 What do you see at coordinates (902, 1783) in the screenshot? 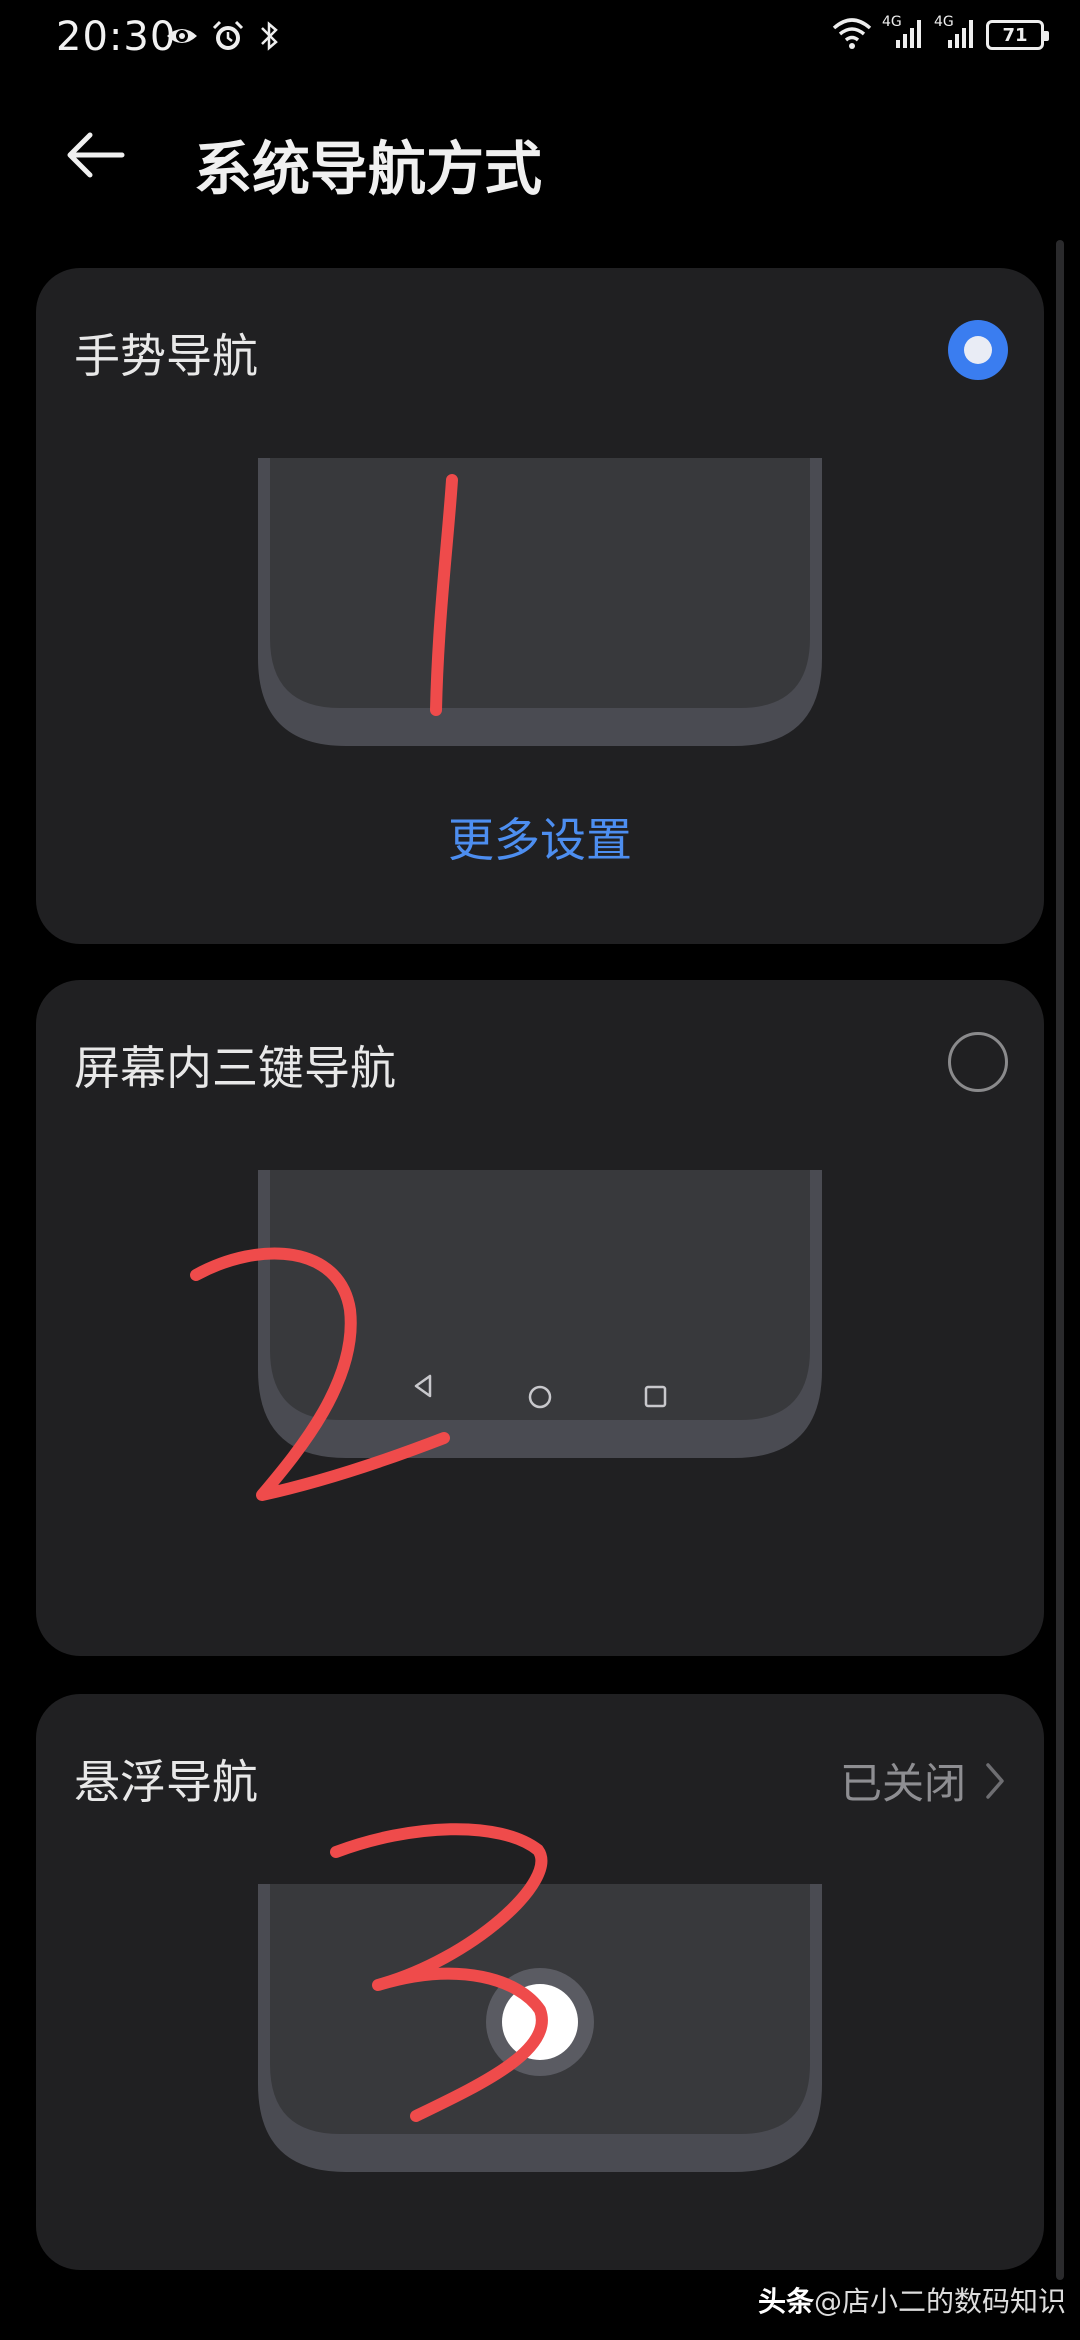
I see `floating-status-text: 已关闭` at bounding box center [902, 1783].